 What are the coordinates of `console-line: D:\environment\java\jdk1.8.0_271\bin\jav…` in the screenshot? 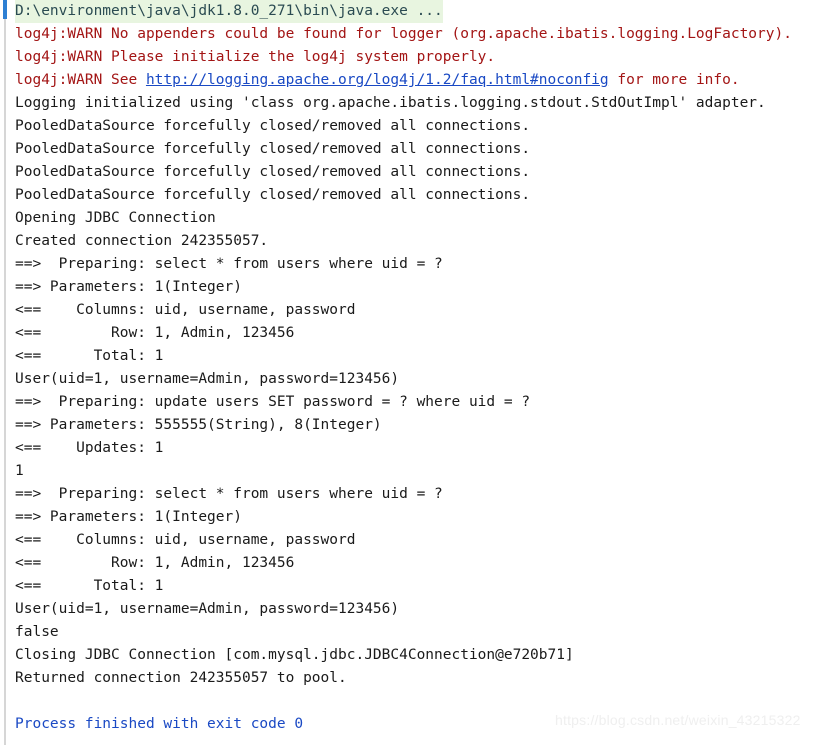 It's located at (422, 11).